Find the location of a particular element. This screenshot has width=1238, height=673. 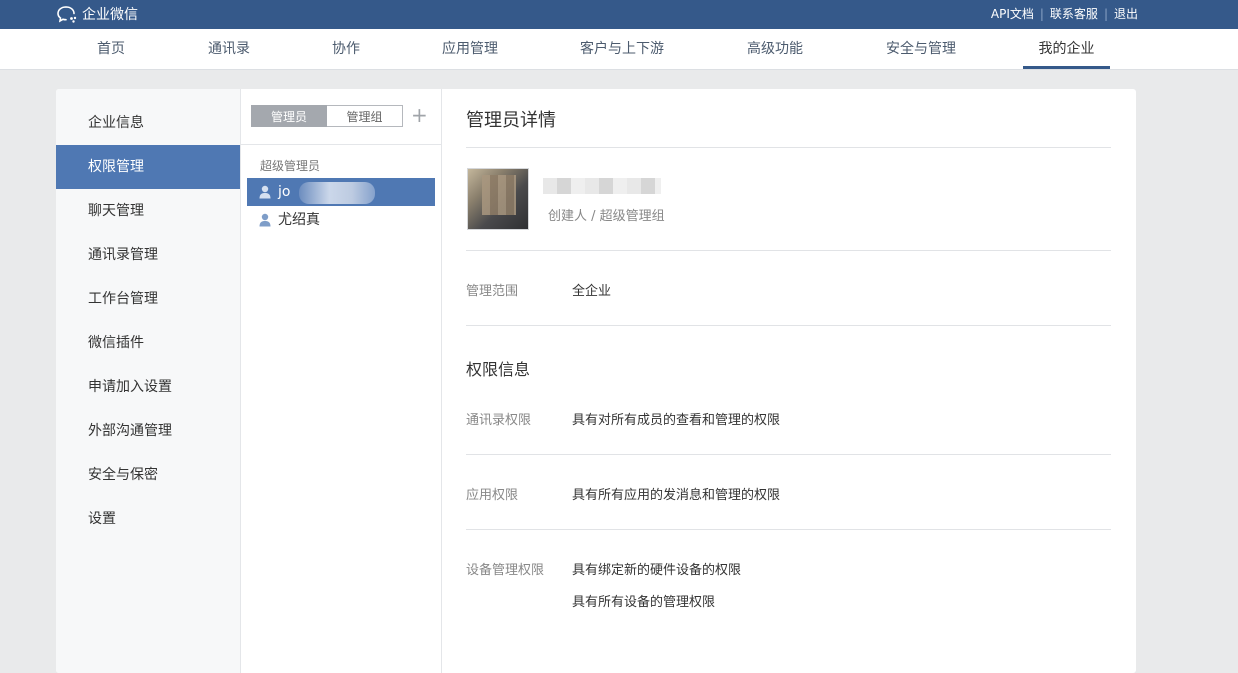

sidebar-item-contacts: 通讯录管理 is located at coordinates (148, 255).